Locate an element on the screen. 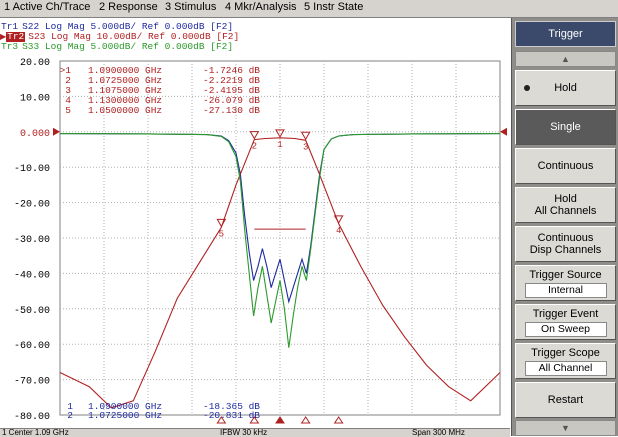 This screenshot has height=437, width=618. hold-button: Hold is located at coordinates (565, 88).